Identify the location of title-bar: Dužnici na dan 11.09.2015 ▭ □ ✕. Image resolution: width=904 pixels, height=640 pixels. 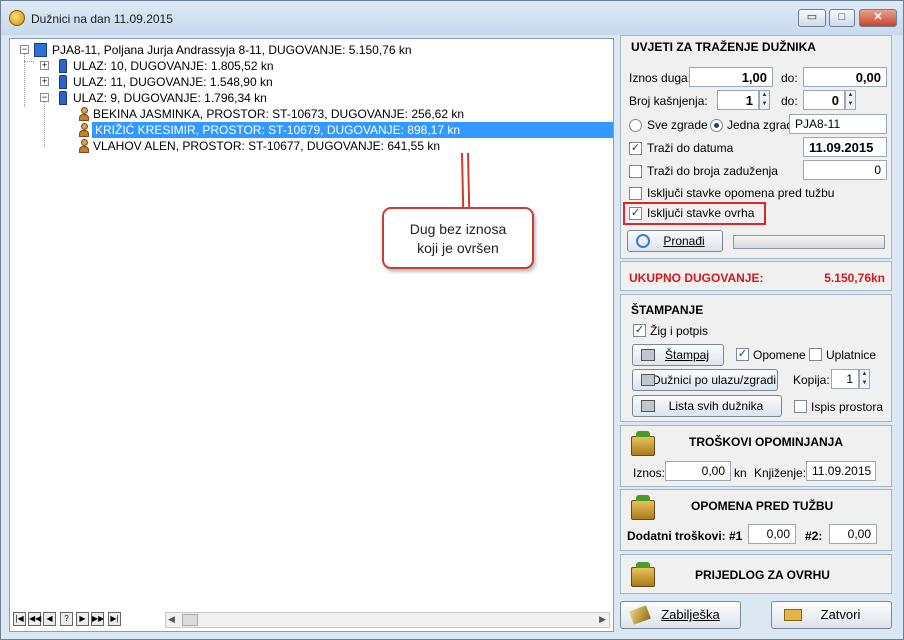
(452, 18).